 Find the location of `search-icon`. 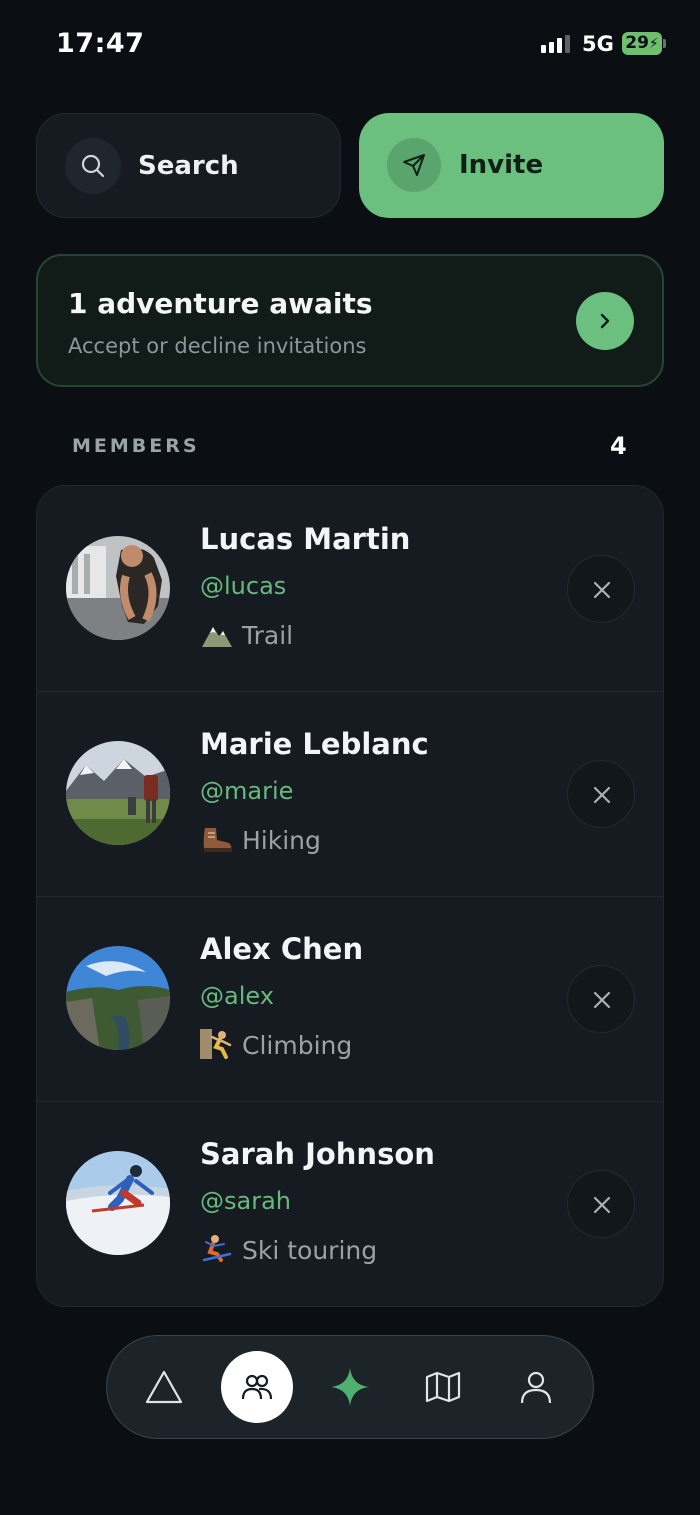

search-icon is located at coordinates (93, 166).